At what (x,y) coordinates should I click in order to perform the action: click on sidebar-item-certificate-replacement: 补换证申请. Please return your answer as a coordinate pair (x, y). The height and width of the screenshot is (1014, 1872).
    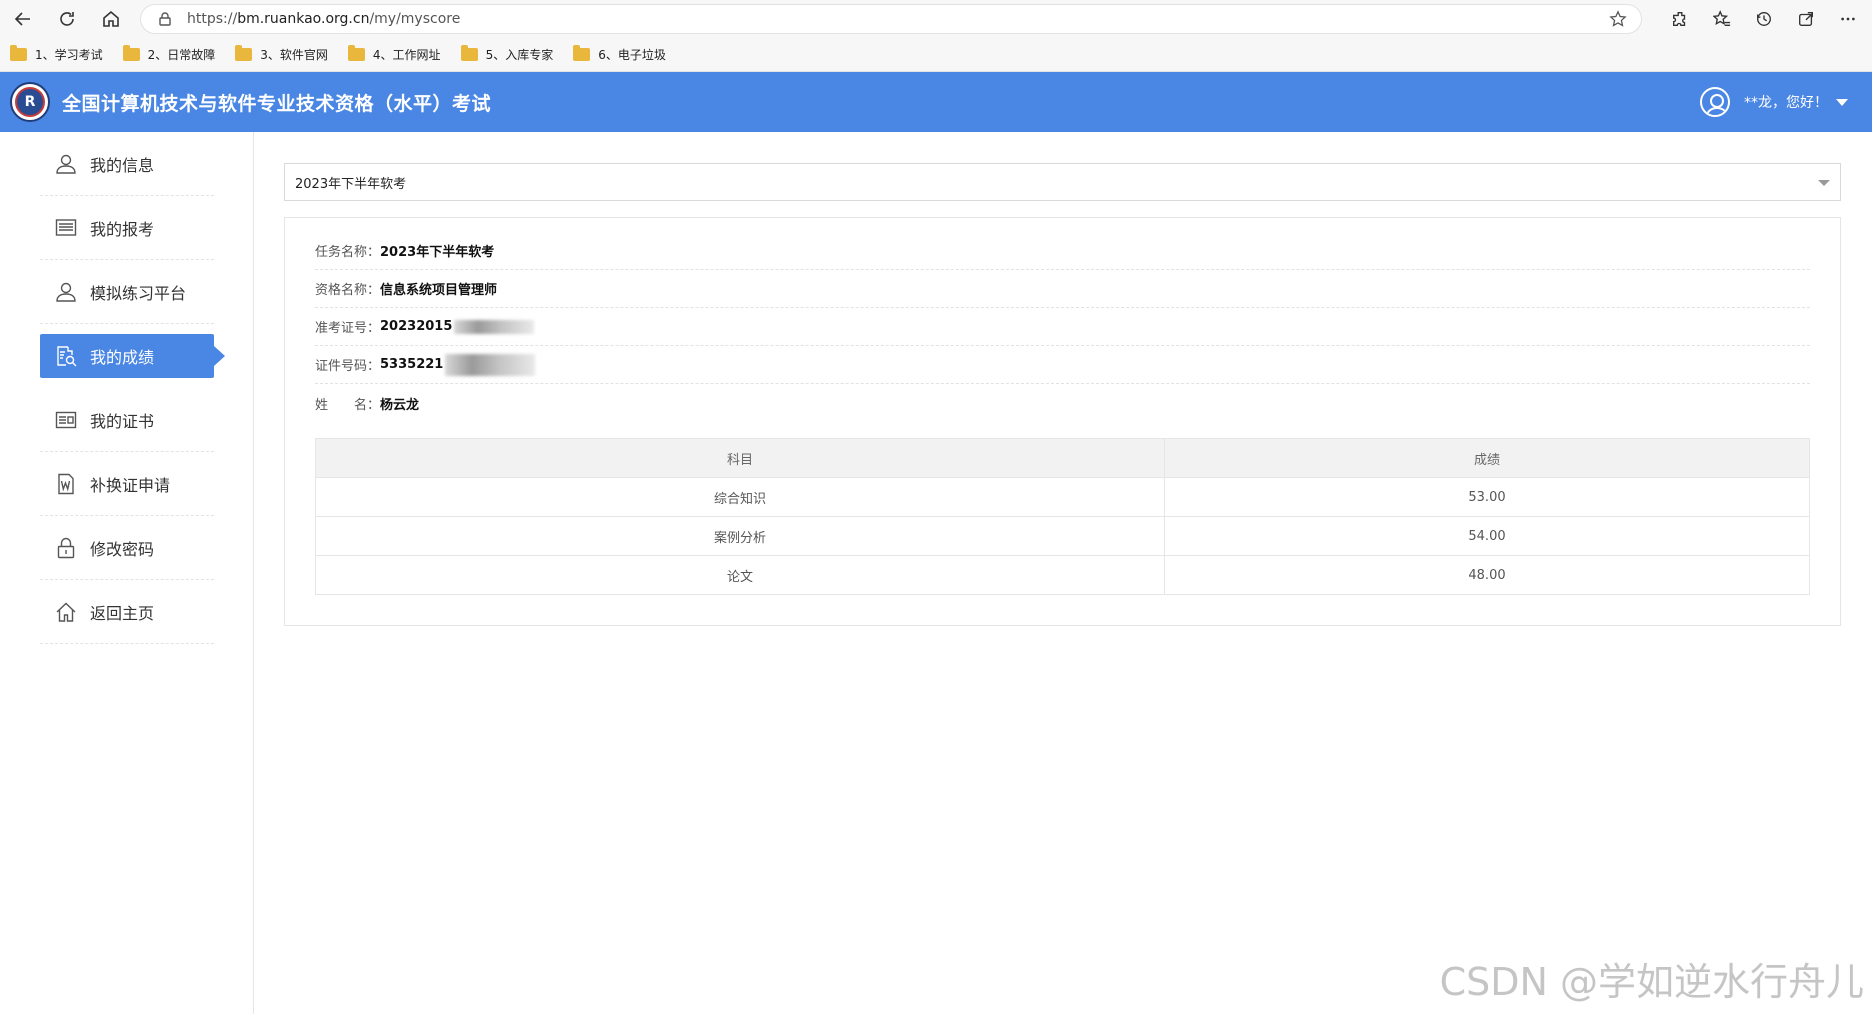
    Looking at the image, I should click on (127, 484).